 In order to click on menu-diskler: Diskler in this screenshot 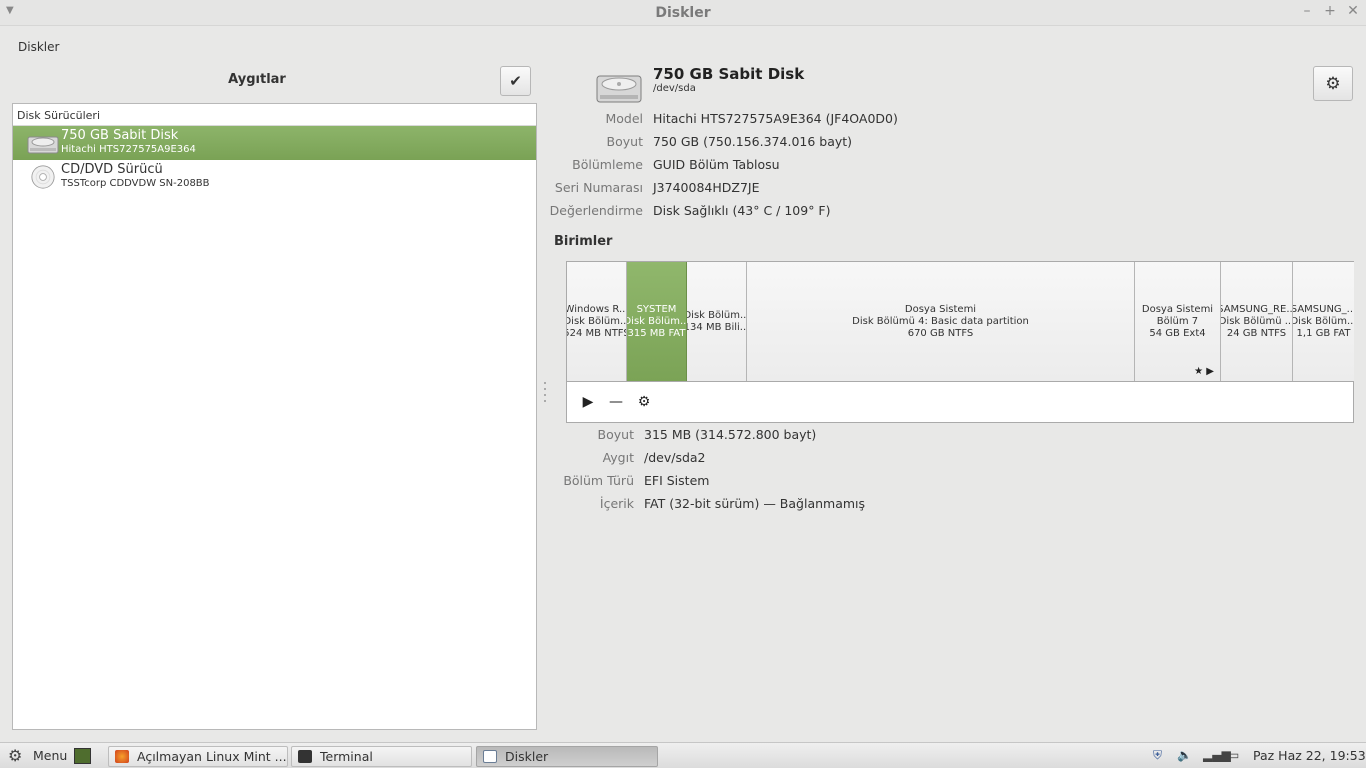, I will do `click(38, 47)`.